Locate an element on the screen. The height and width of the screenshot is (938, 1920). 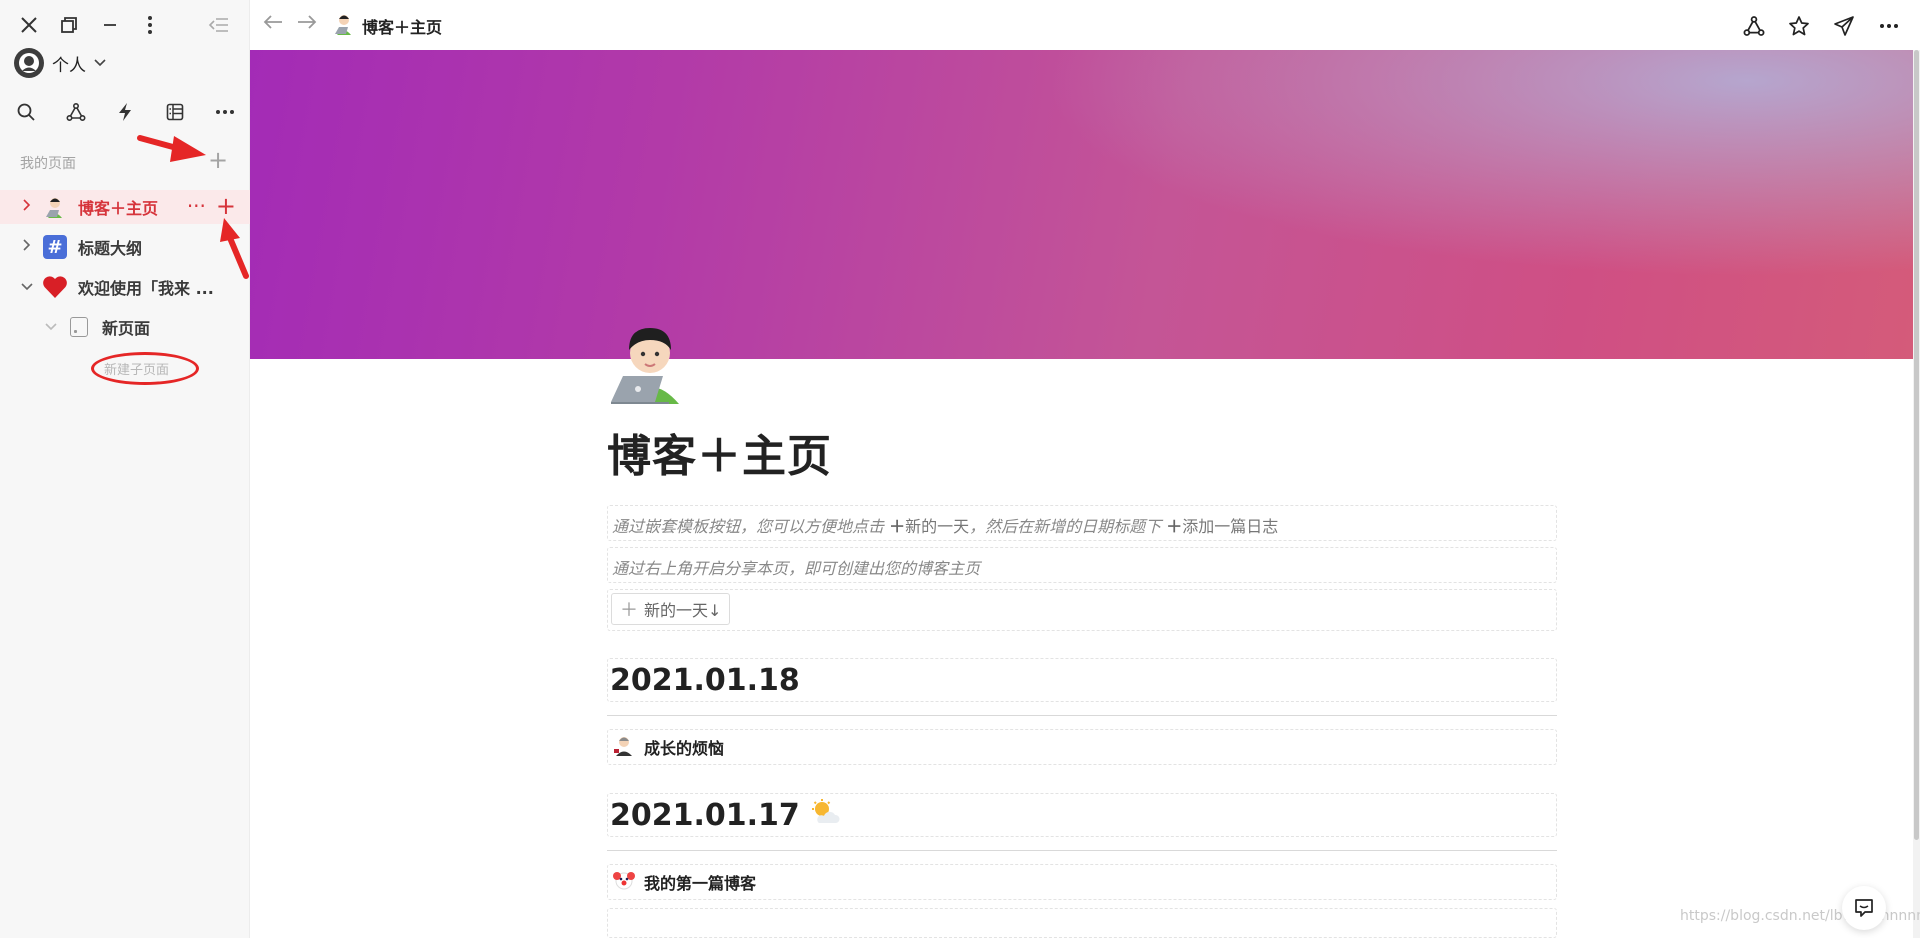
close-icon is located at coordinates (29, 25).